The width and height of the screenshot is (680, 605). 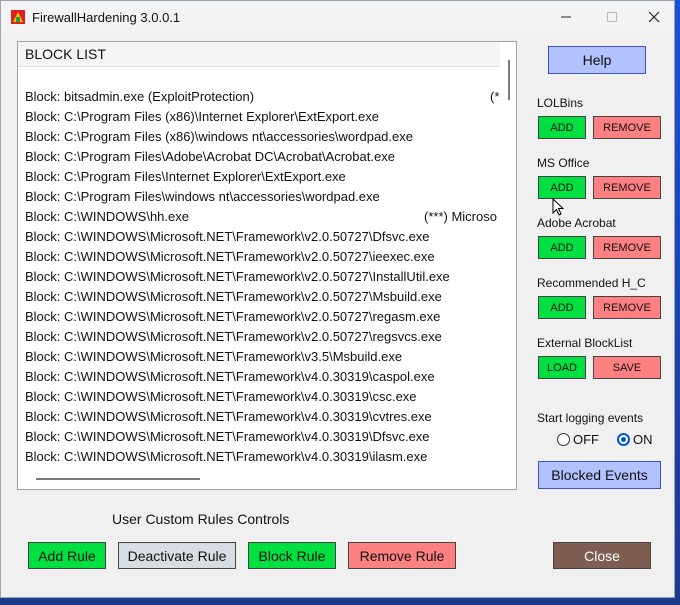 What do you see at coordinates (562, 127) in the screenshot?
I see `lolbins-add-button: ADD` at bounding box center [562, 127].